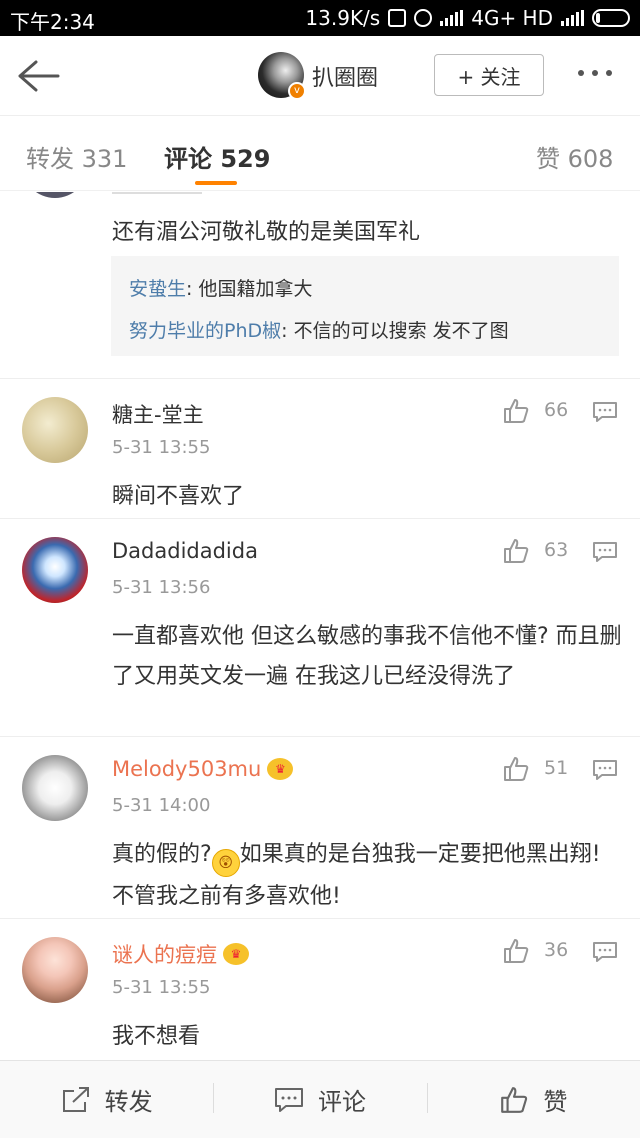 The width and height of the screenshot is (640, 1138). I want to click on like-count: 36, so click(556, 950).